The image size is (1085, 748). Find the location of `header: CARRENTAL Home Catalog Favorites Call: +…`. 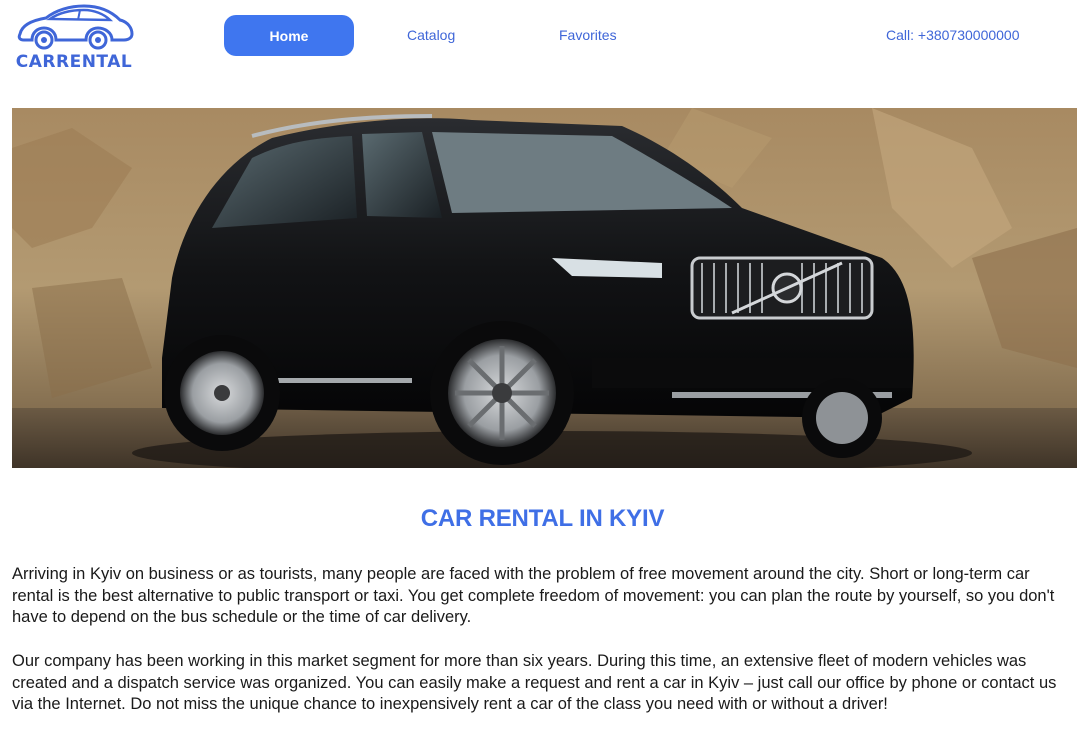

header: CARRENTAL Home Catalog Favorites Call: +… is located at coordinates (542, 50).